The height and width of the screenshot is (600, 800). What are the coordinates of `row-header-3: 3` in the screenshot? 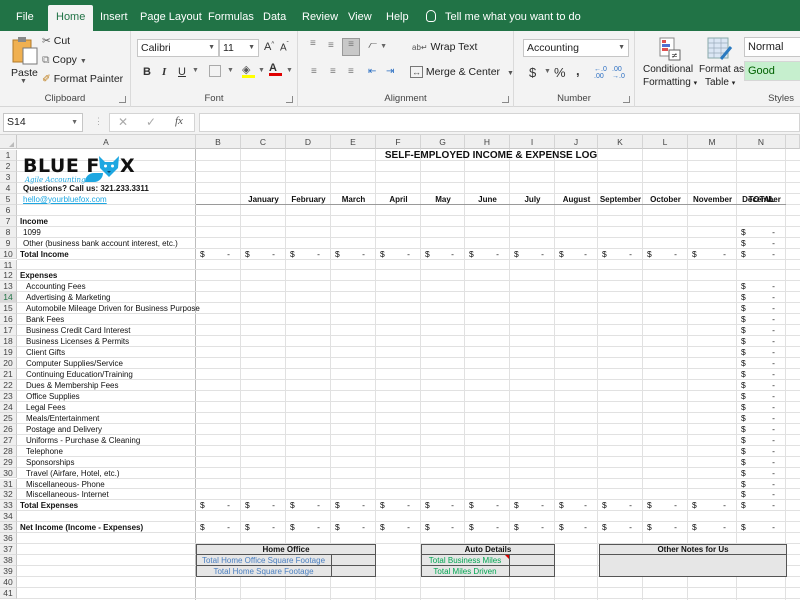 It's located at (8, 177).